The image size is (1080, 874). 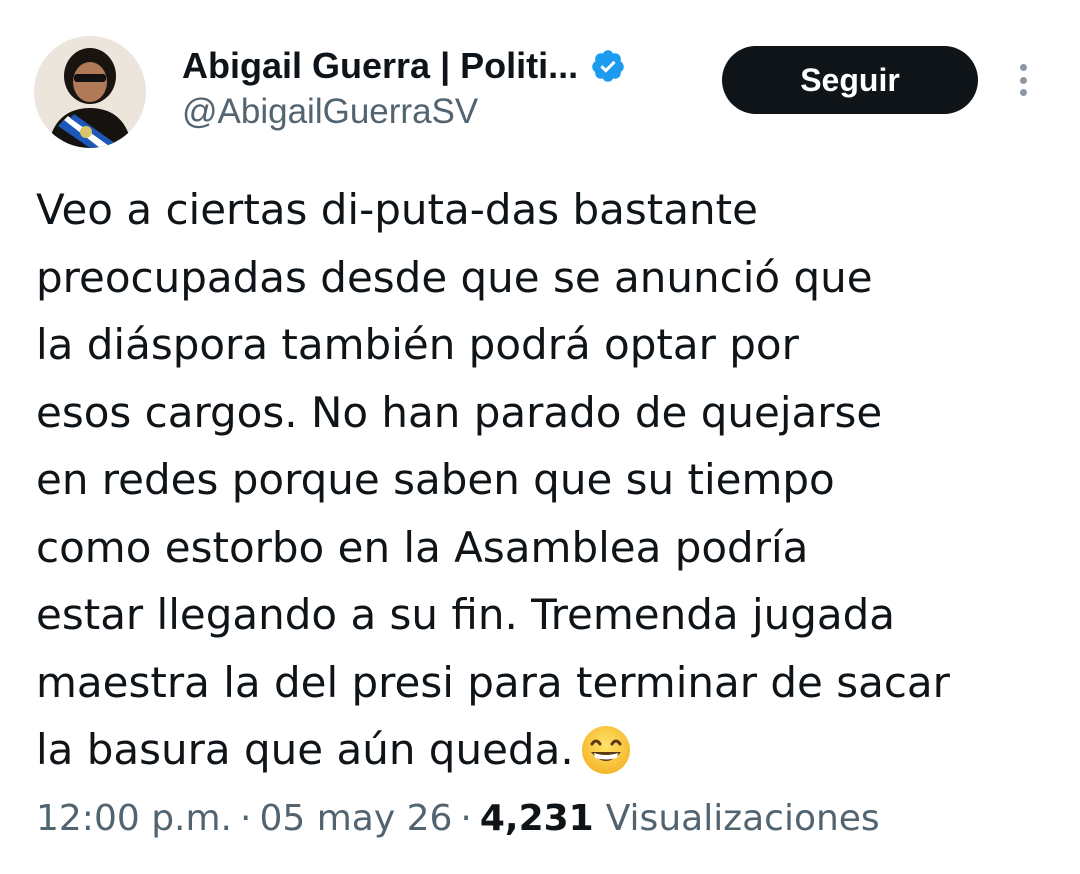 I want to click on follow-button: Seguir, so click(x=850, y=80).